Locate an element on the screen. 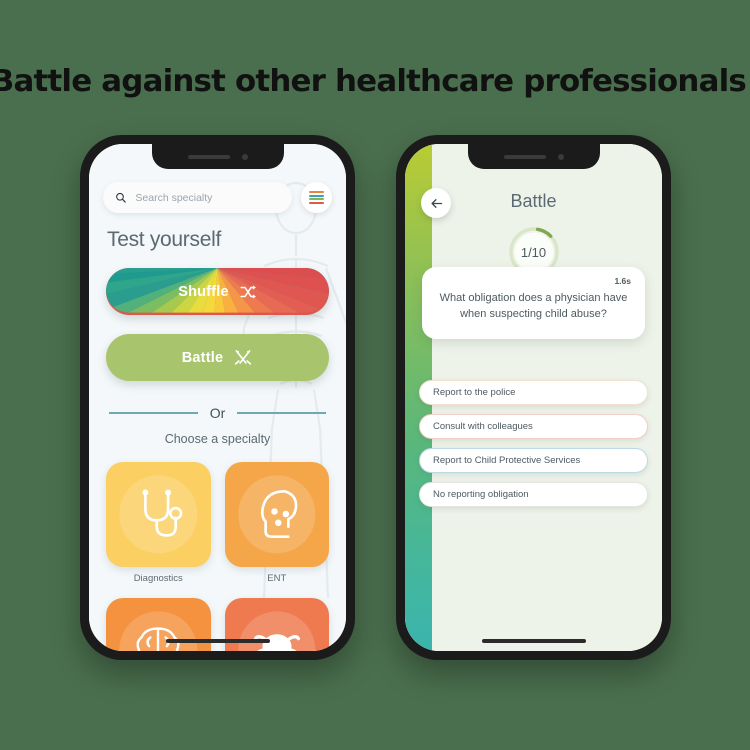  answer-option: Report to Child Protective Services is located at coordinates (533, 460).